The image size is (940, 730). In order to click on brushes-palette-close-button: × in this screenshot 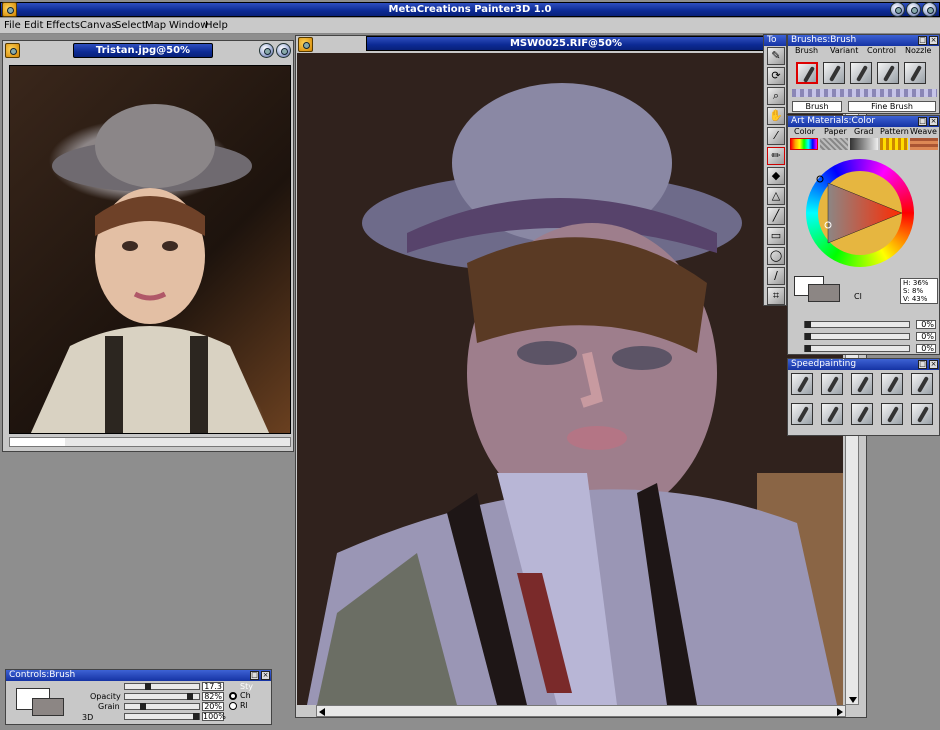, I will do `click(933, 40)`.